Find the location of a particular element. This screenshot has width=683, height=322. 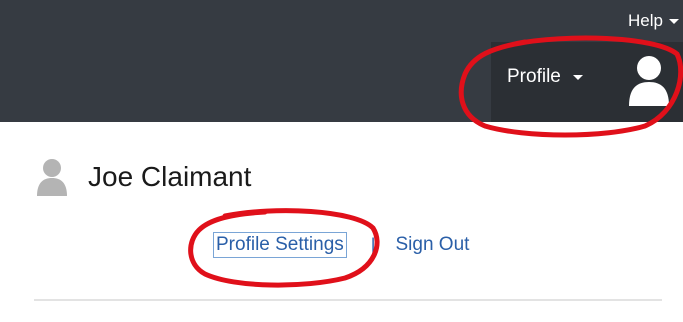

user-header: Joe Claimant is located at coordinates (143, 177).